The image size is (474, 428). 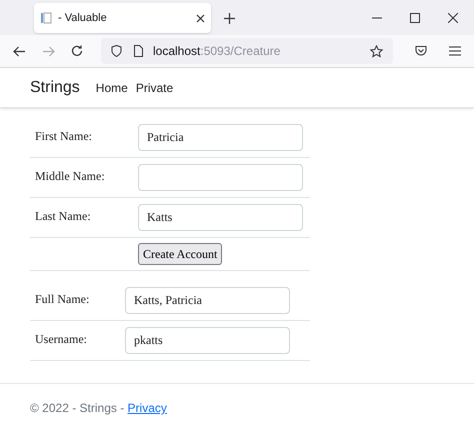 I want to click on field-label: Username:, so click(x=61, y=339).